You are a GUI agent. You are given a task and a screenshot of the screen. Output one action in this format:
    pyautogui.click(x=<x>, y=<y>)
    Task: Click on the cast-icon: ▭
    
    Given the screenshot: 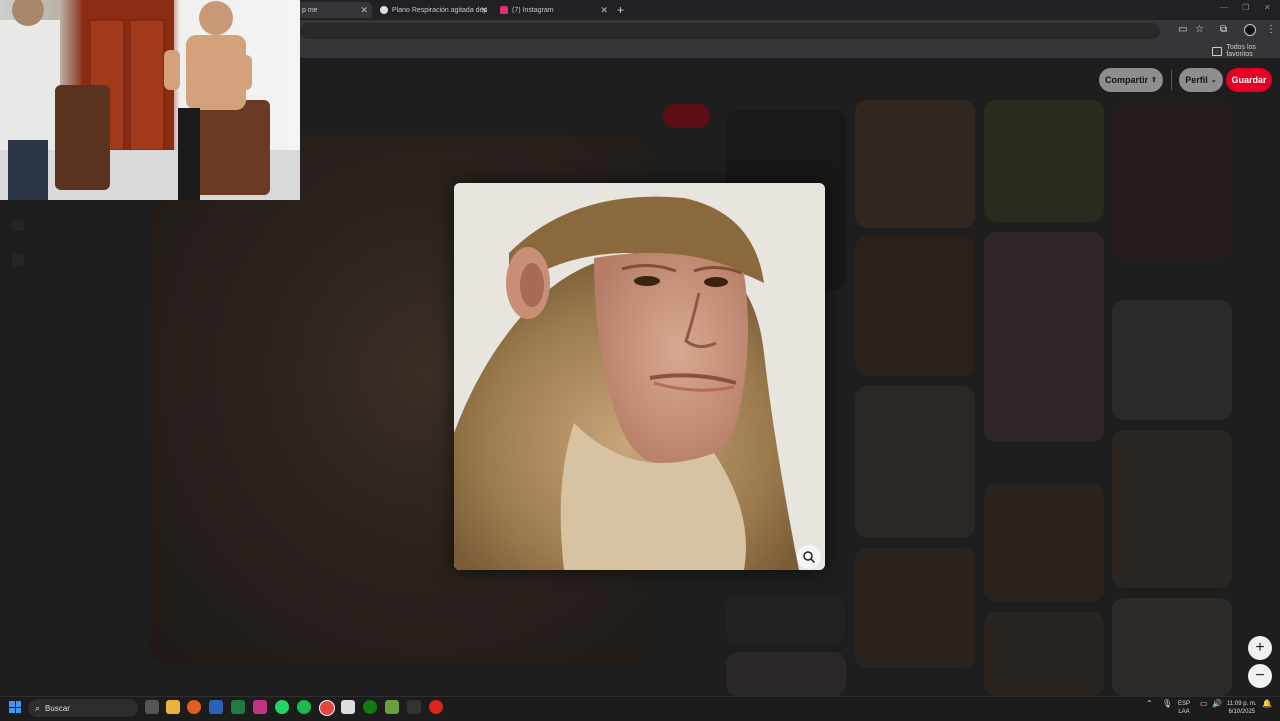 What is the action you would take?
    pyautogui.click(x=1182, y=29)
    